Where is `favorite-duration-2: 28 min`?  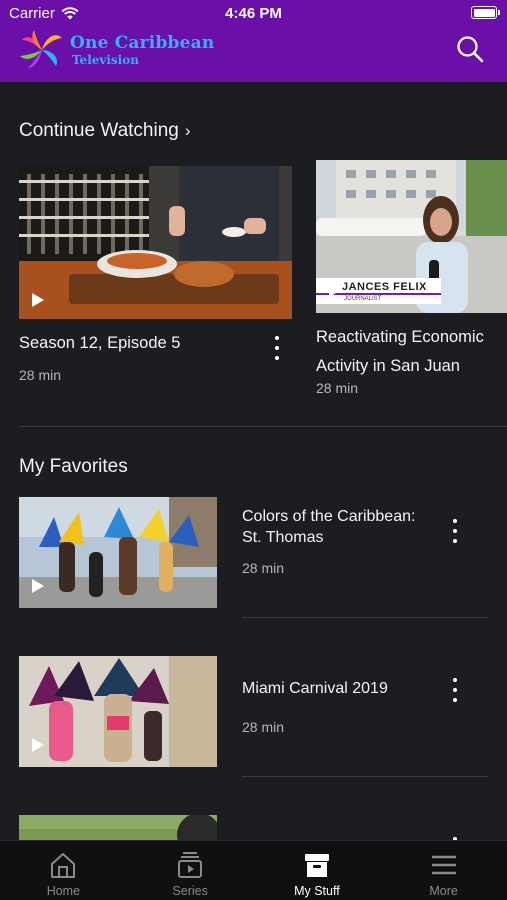
favorite-duration-2: 28 min is located at coordinates (263, 727).